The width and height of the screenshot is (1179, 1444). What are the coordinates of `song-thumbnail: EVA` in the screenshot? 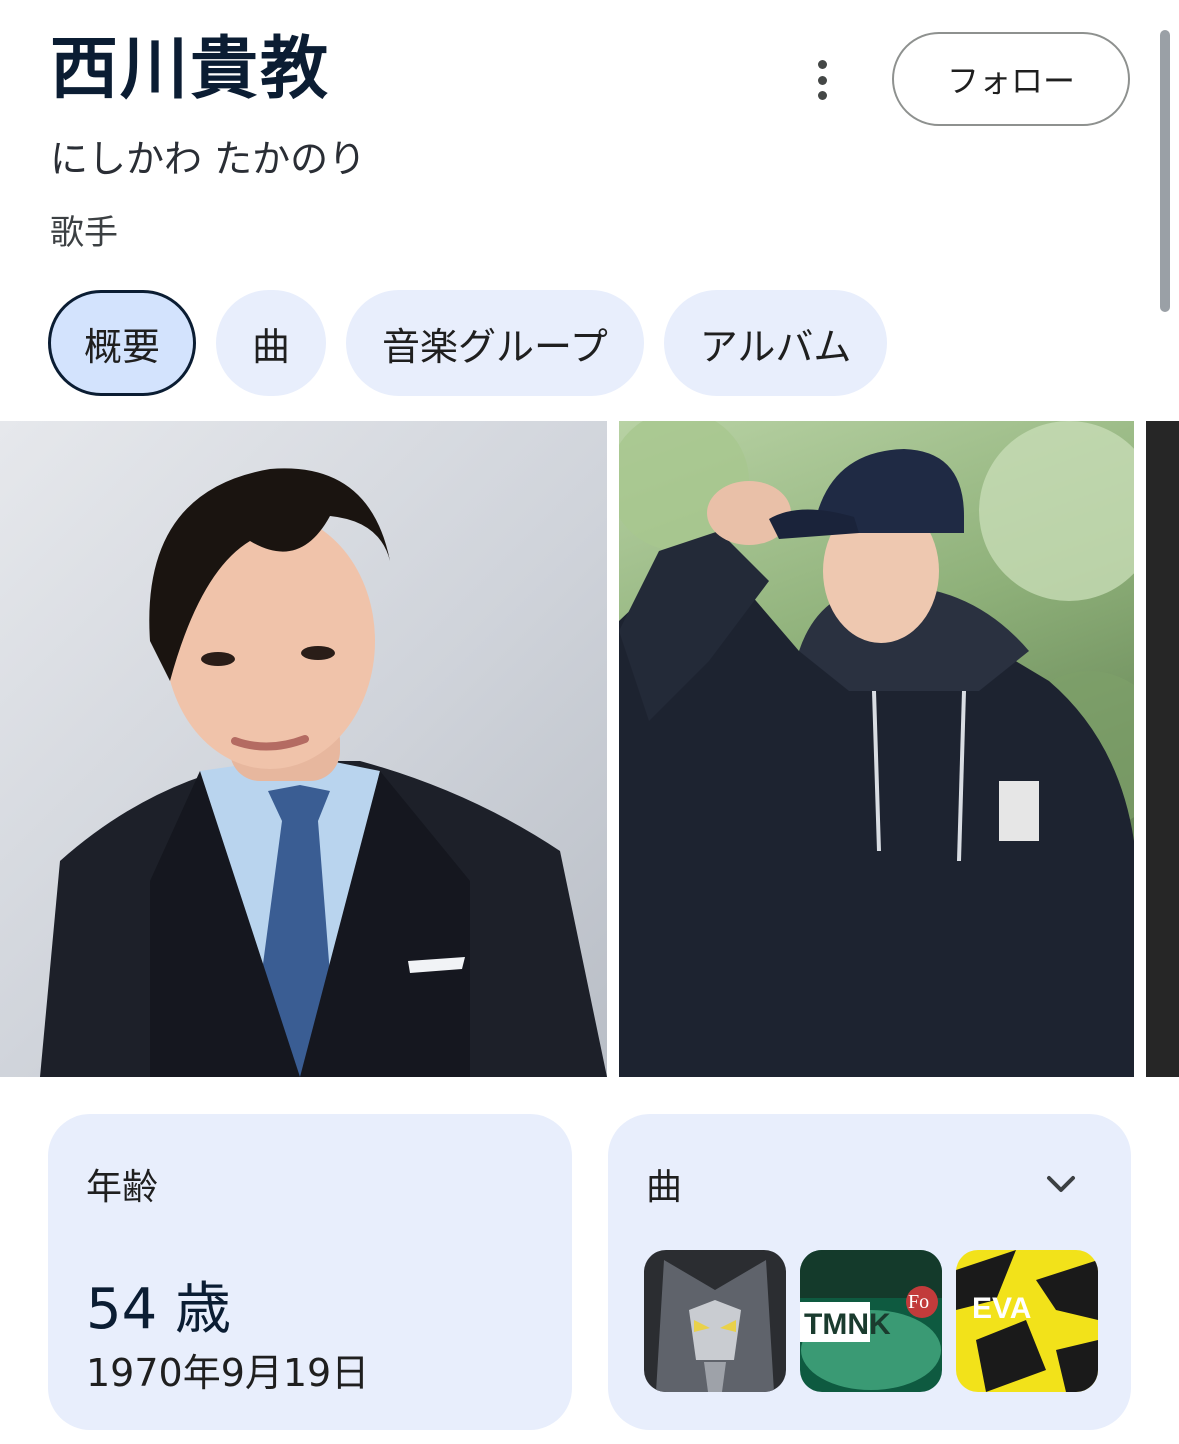 It's located at (1027, 1321).